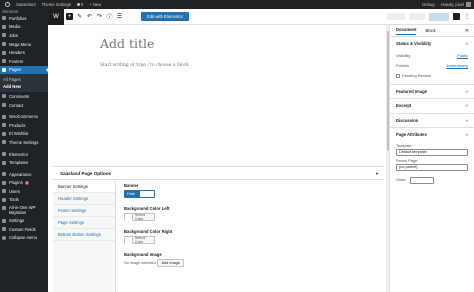 Image resolution: width=474 pixels, height=292 pixels. Describe the element at coordinates (432, 167) in the screenshot. I see `parent-page-select: (no parent)` at that location.